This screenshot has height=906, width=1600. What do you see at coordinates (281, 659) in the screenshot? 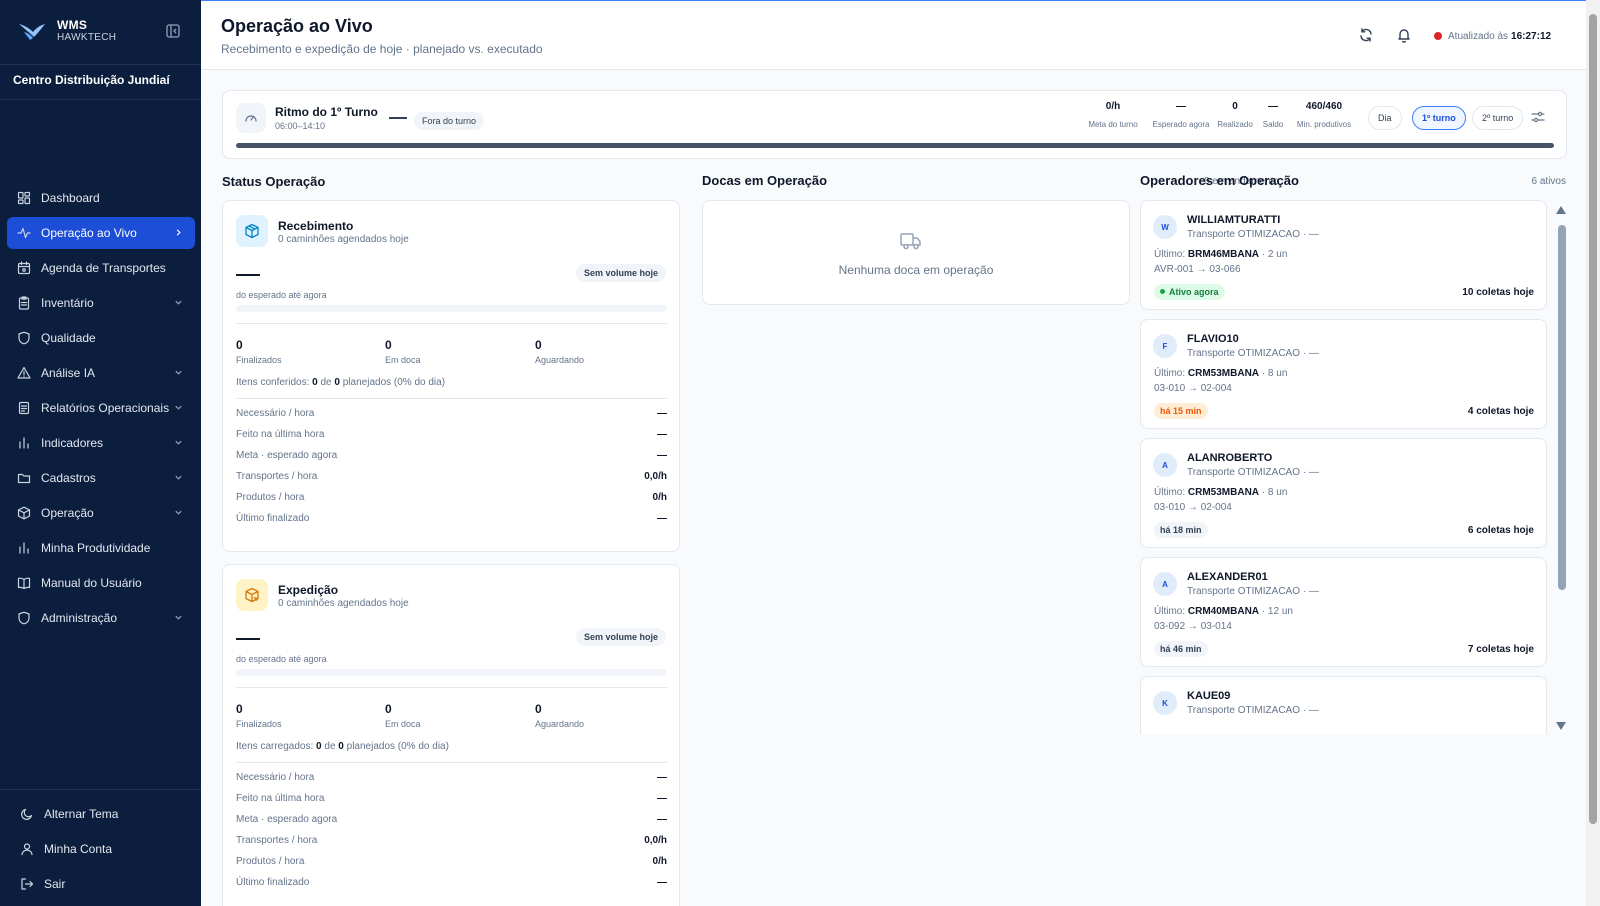
I see `shipping-expected-label: do esperado até agora` at bounding box center [281, 659].